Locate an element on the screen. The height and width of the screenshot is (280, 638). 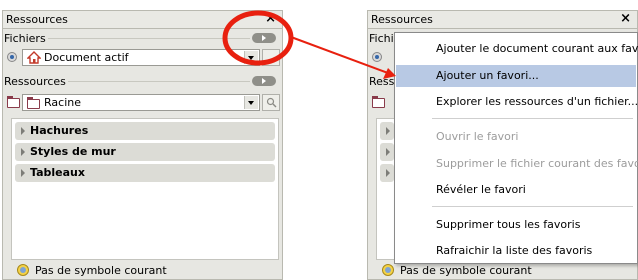
menu-item-label: Ajouter le document courant aux favoris is located at coordinates (537, 48).